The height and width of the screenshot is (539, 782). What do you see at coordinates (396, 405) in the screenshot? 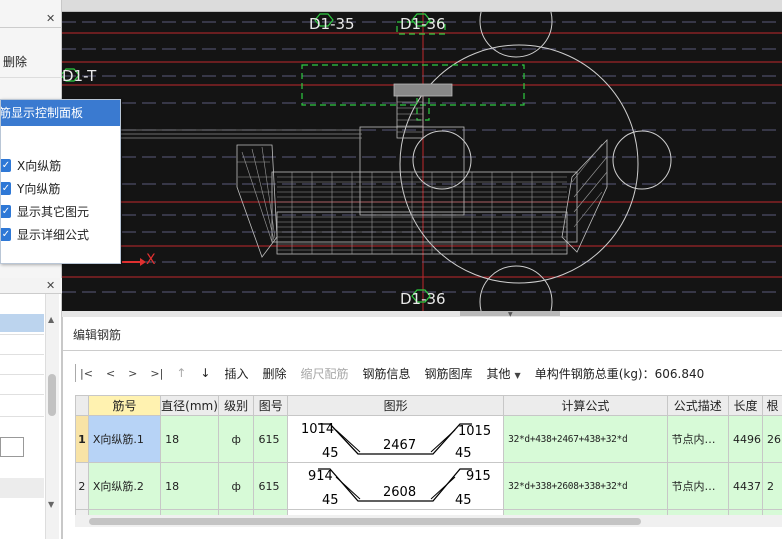
I see `col-header-shape: 图形` at bounding box center [396, 405].